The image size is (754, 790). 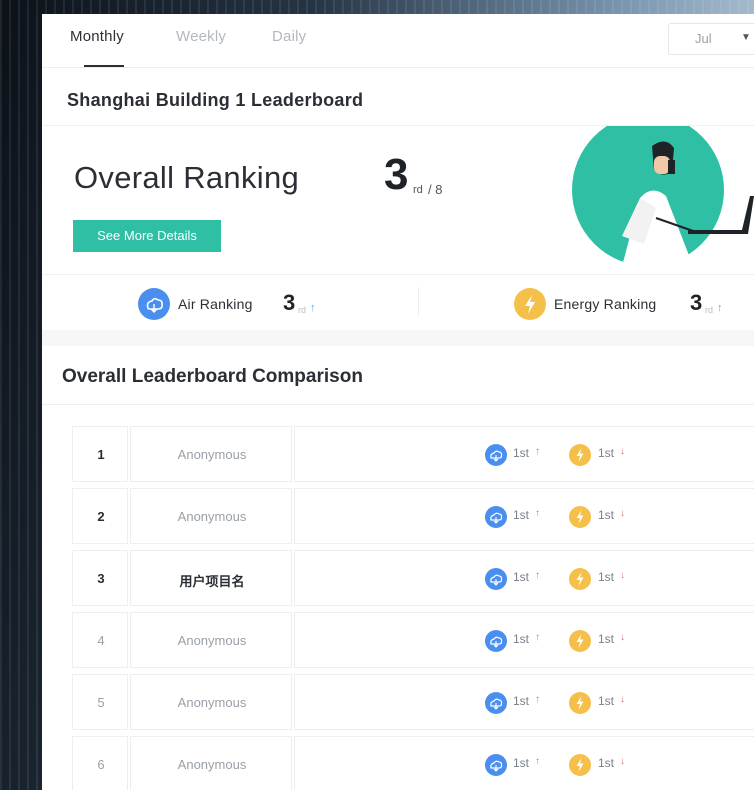 I want to click on rank-number: 2, so click(x=101, y=516).